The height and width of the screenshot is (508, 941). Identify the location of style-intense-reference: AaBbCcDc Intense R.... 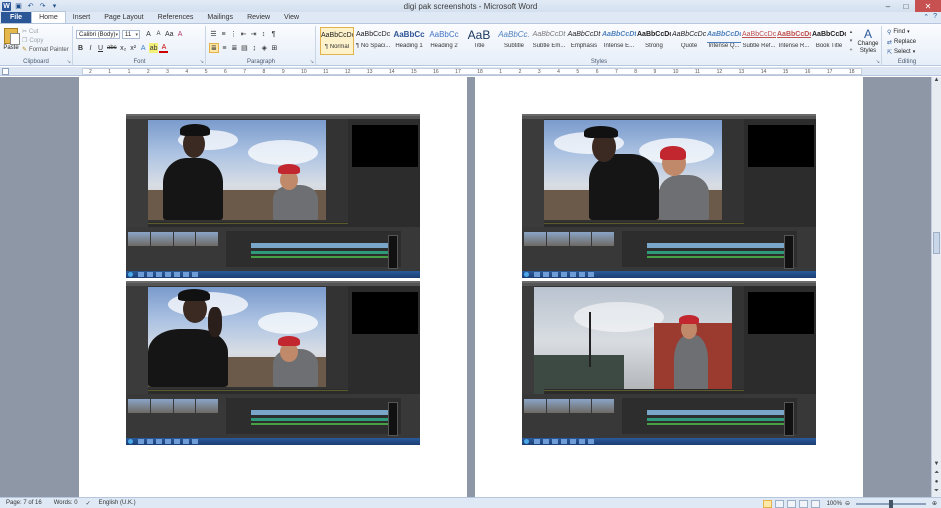
(794, 41).